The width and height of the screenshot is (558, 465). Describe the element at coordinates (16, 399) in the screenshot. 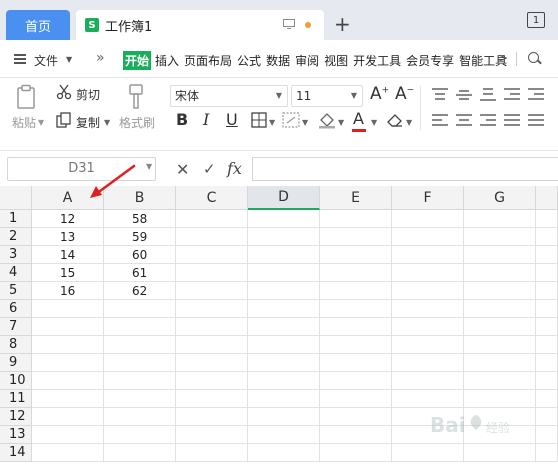

I see `row-header-11: 11` at that location.